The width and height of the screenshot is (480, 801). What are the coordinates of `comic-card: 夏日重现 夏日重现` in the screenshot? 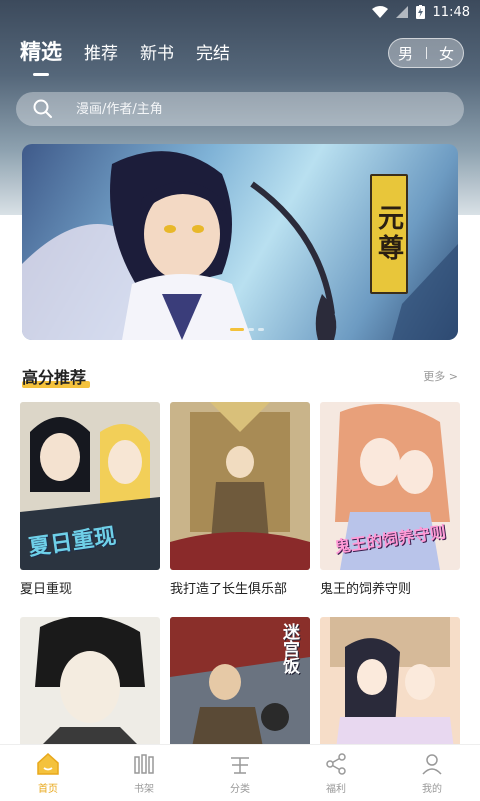 It's located at (90, 499).